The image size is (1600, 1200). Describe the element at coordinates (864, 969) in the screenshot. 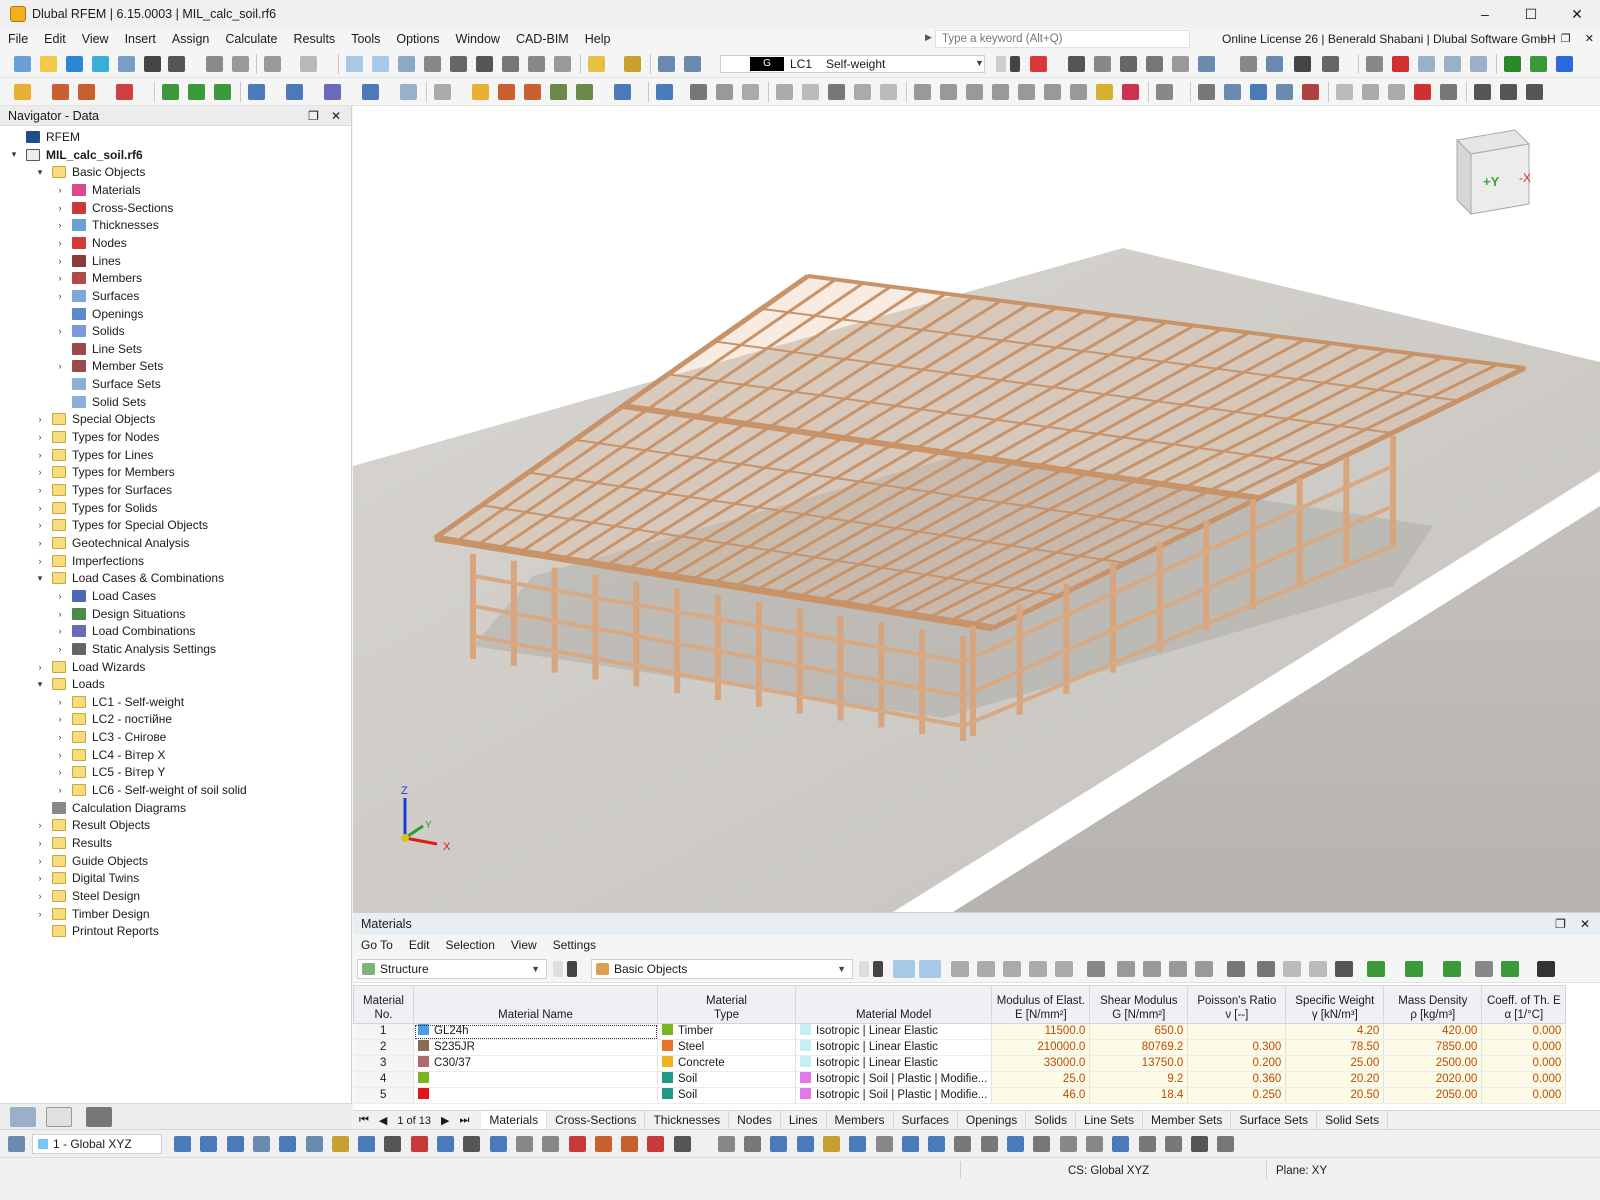

I see `prev-objects-icon` at that location.